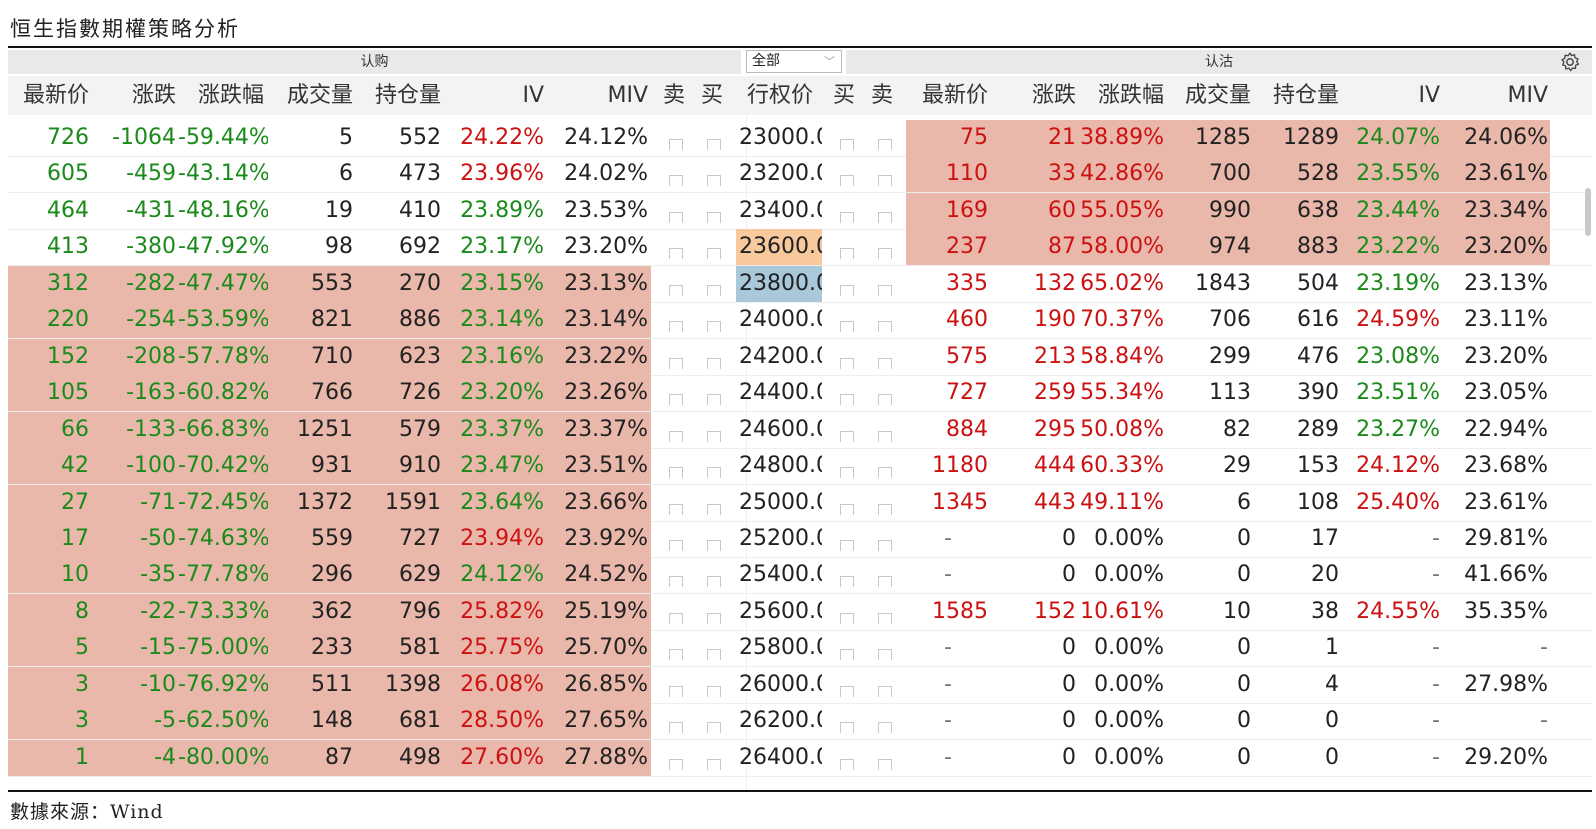 This screenshot has width=1596, height=829. I want to click on header-put-sell: 卖, so click(882, 95).